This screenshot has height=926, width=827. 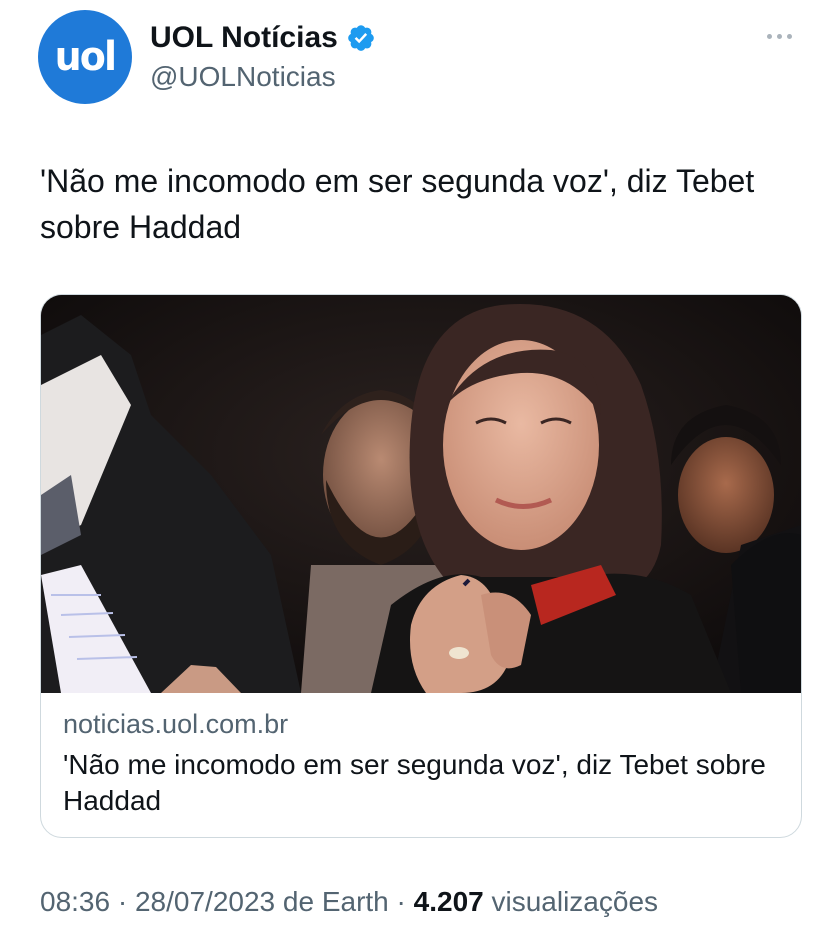 What do you see at coordinates (361, 38) in the screenshot?
I see `verified-badge-icon` at bounding box center [361, 38].